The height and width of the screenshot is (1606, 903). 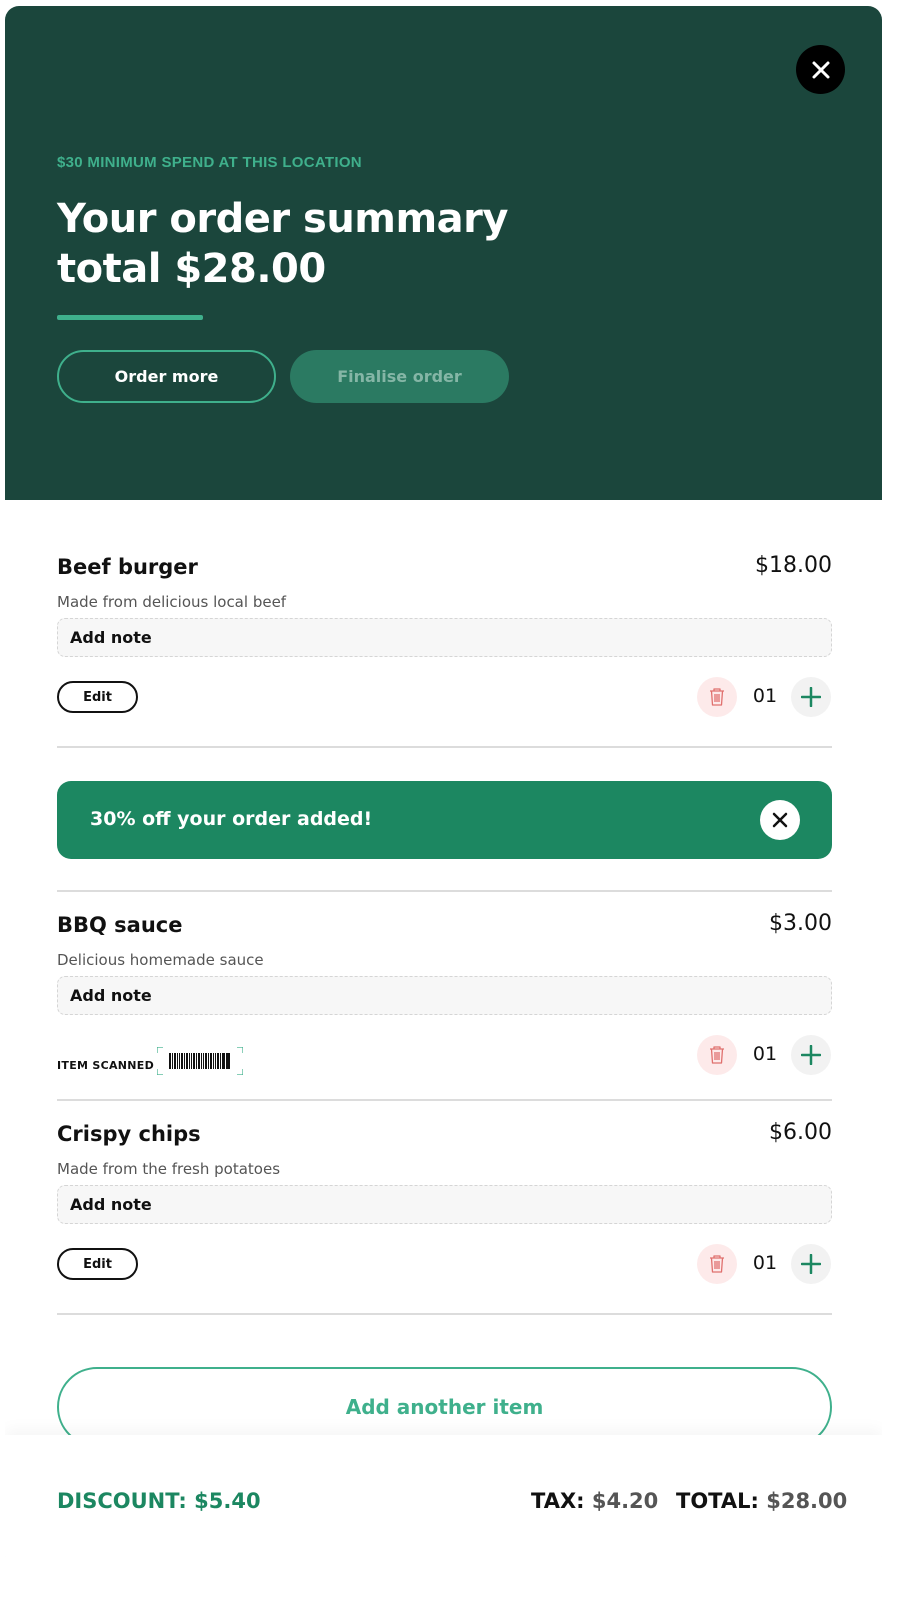 I want to click on close-button, so click(x=820, y=69).